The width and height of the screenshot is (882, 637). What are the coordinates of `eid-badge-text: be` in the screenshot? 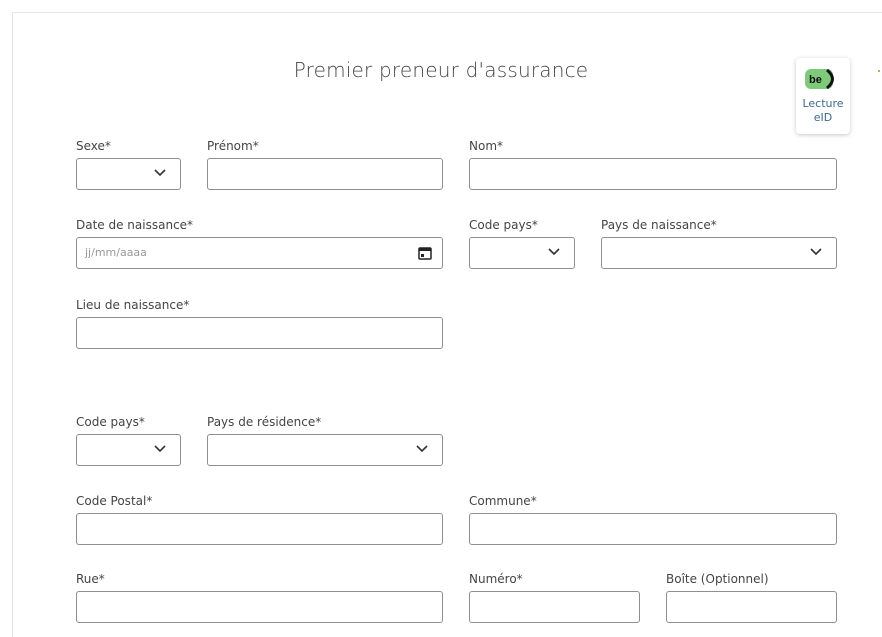 It's located at (815, 80).